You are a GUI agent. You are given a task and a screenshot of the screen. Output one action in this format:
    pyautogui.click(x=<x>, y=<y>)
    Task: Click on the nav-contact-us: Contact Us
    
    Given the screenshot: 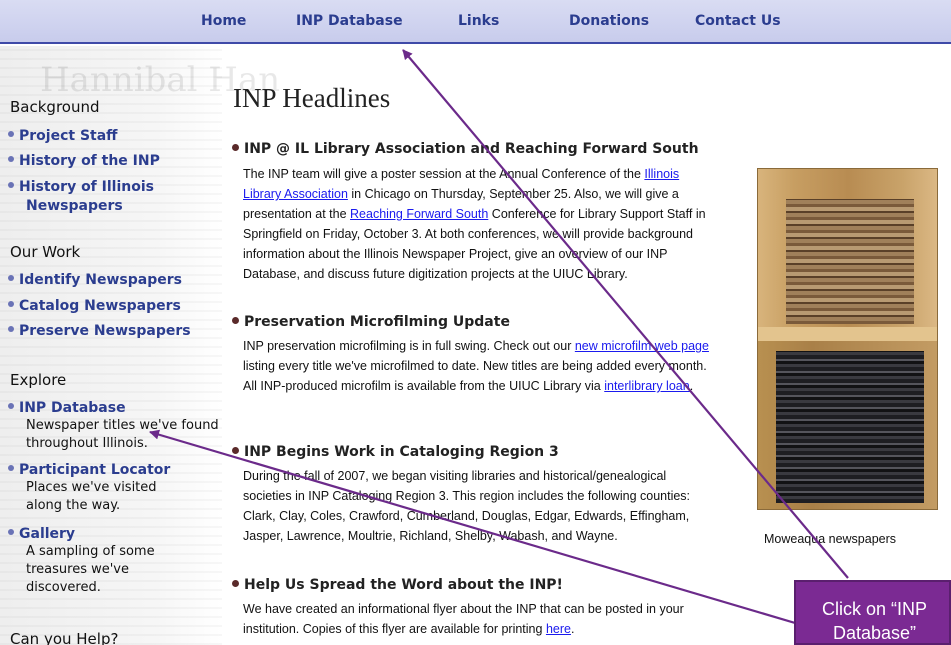 What is the action you would take?
    pyautogui.click(x=738, y=21)
    